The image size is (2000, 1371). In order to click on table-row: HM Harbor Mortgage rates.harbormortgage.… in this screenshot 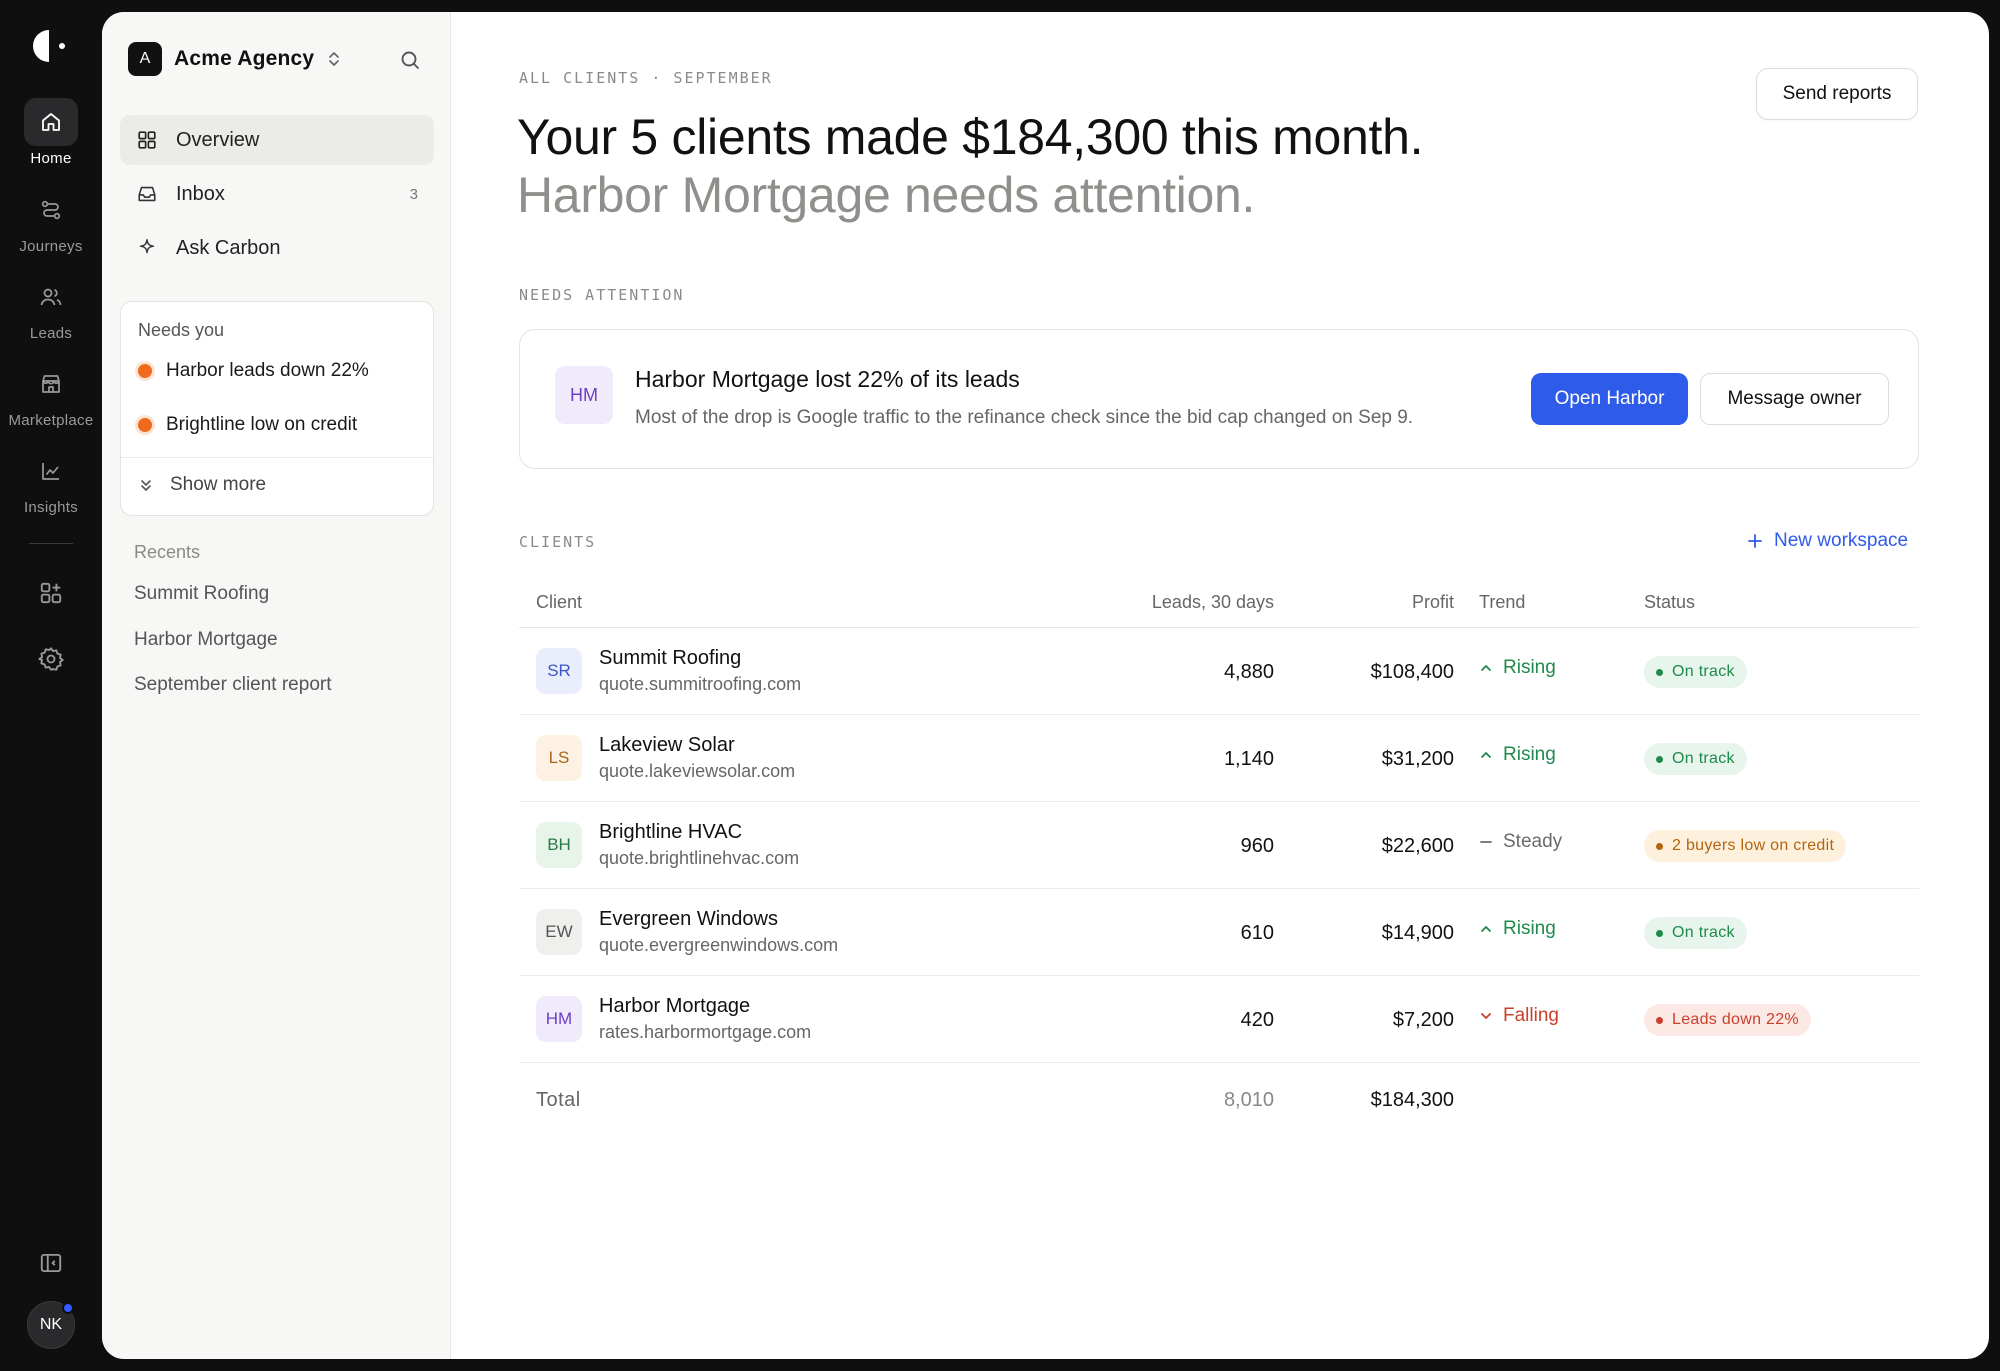, I will do `click(1219, 1019)`.